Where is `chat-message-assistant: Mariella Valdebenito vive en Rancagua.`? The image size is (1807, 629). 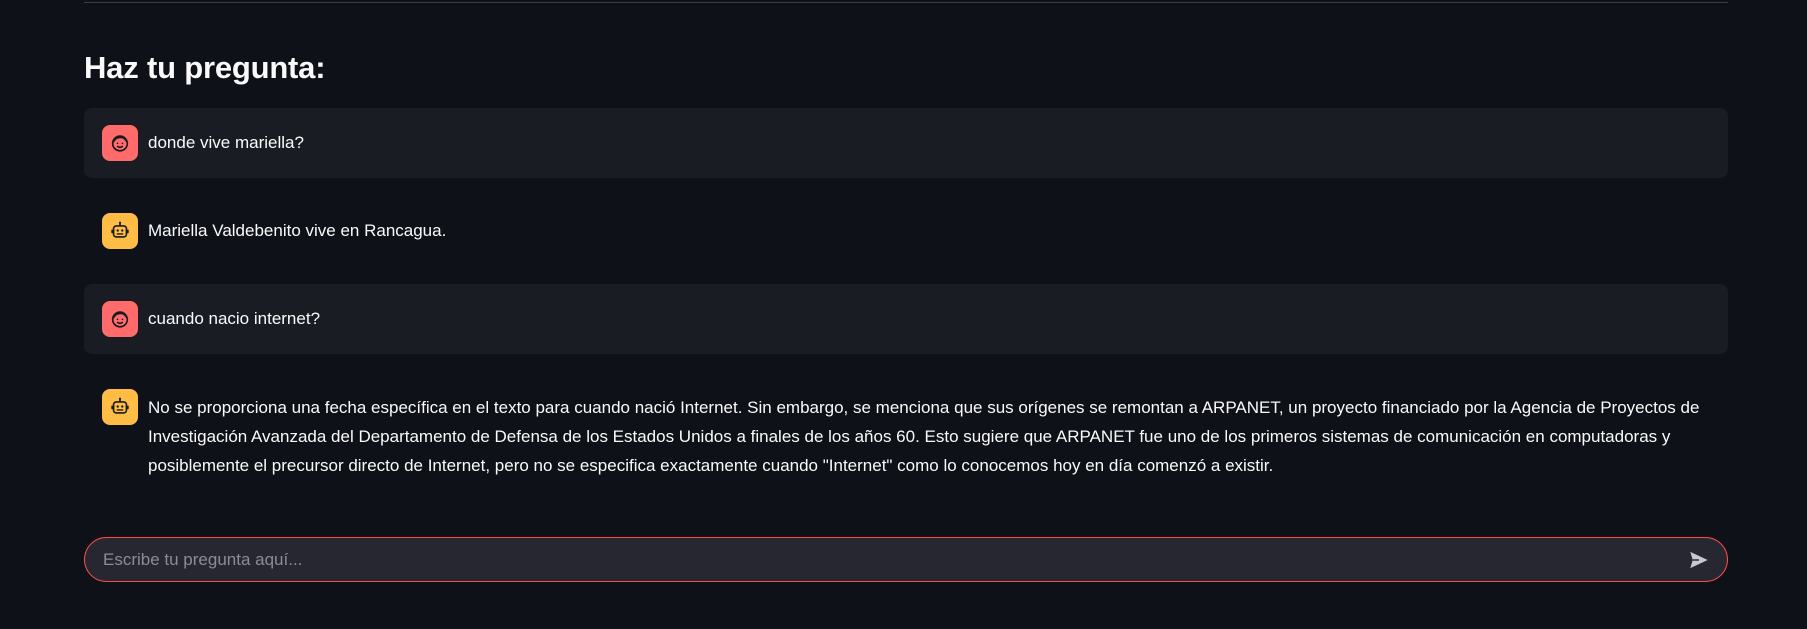 chat-message-assistant: Mariella Valdebenito vive en Rancagua. is located at coordinates (906, 231).